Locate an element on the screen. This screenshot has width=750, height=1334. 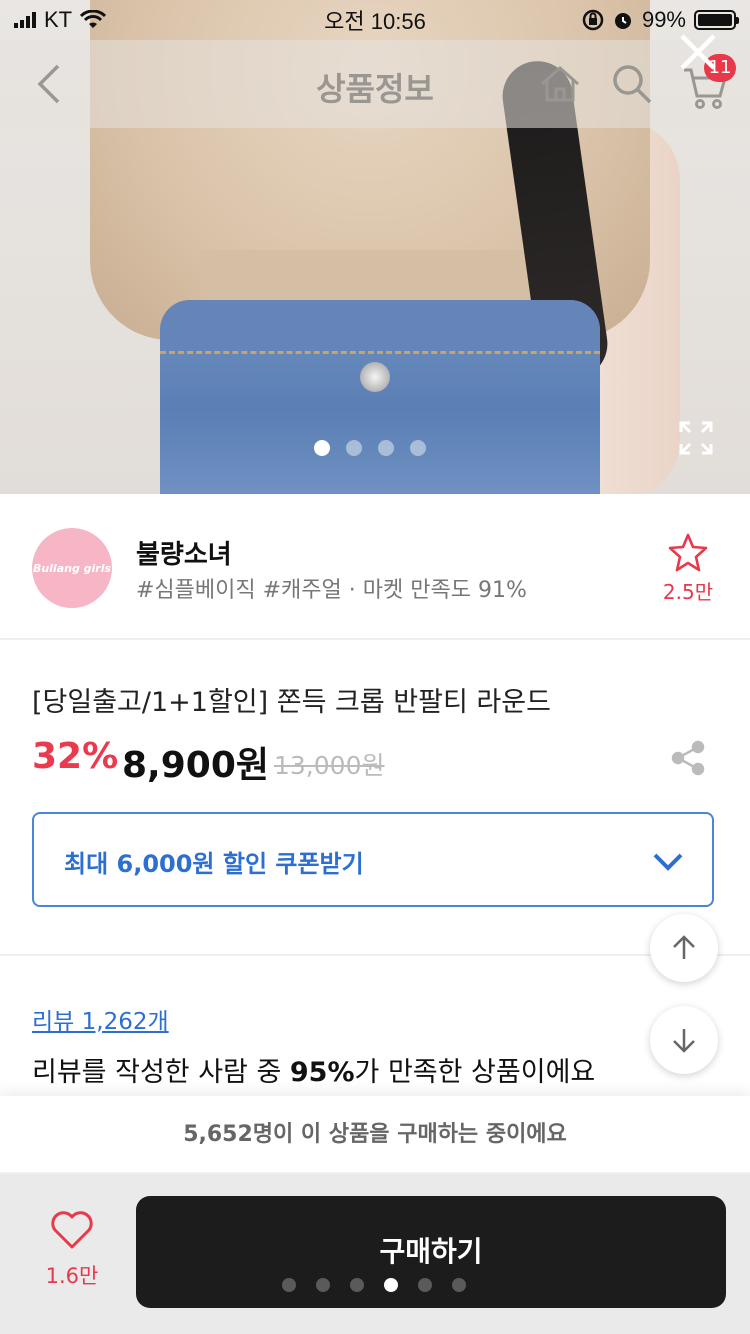
product-title: [당일출고/1+1할인] 쫀득 크롭 반팔티 라운드 is located at coordinates (291, 702).